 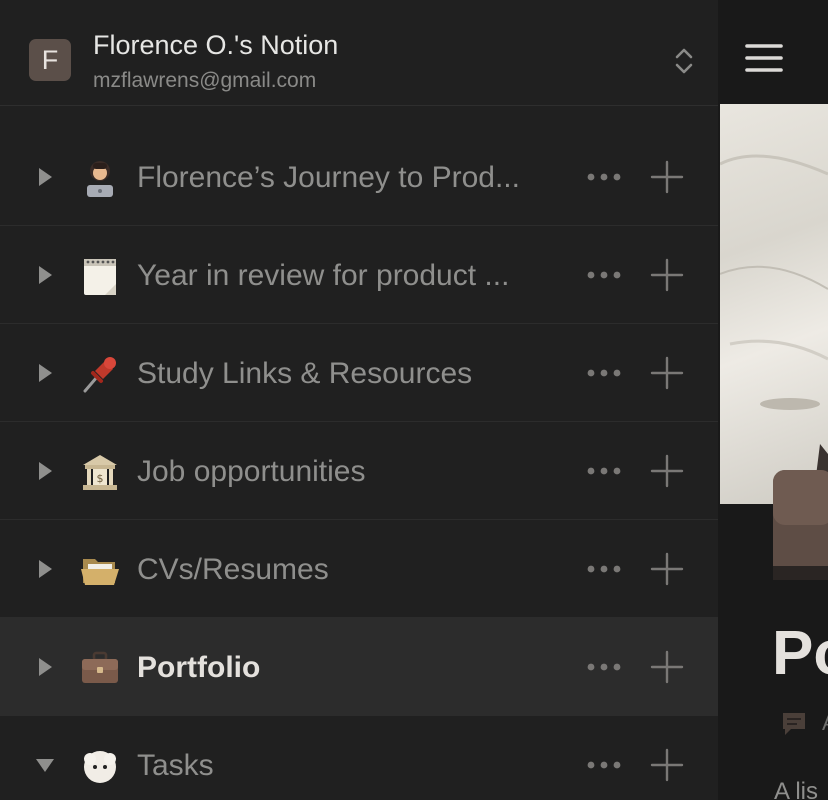 What do you see at coordinates (764, 58) in the screenshot?
I see `hamburger-menu-icon` at bounding box center [764, 58].